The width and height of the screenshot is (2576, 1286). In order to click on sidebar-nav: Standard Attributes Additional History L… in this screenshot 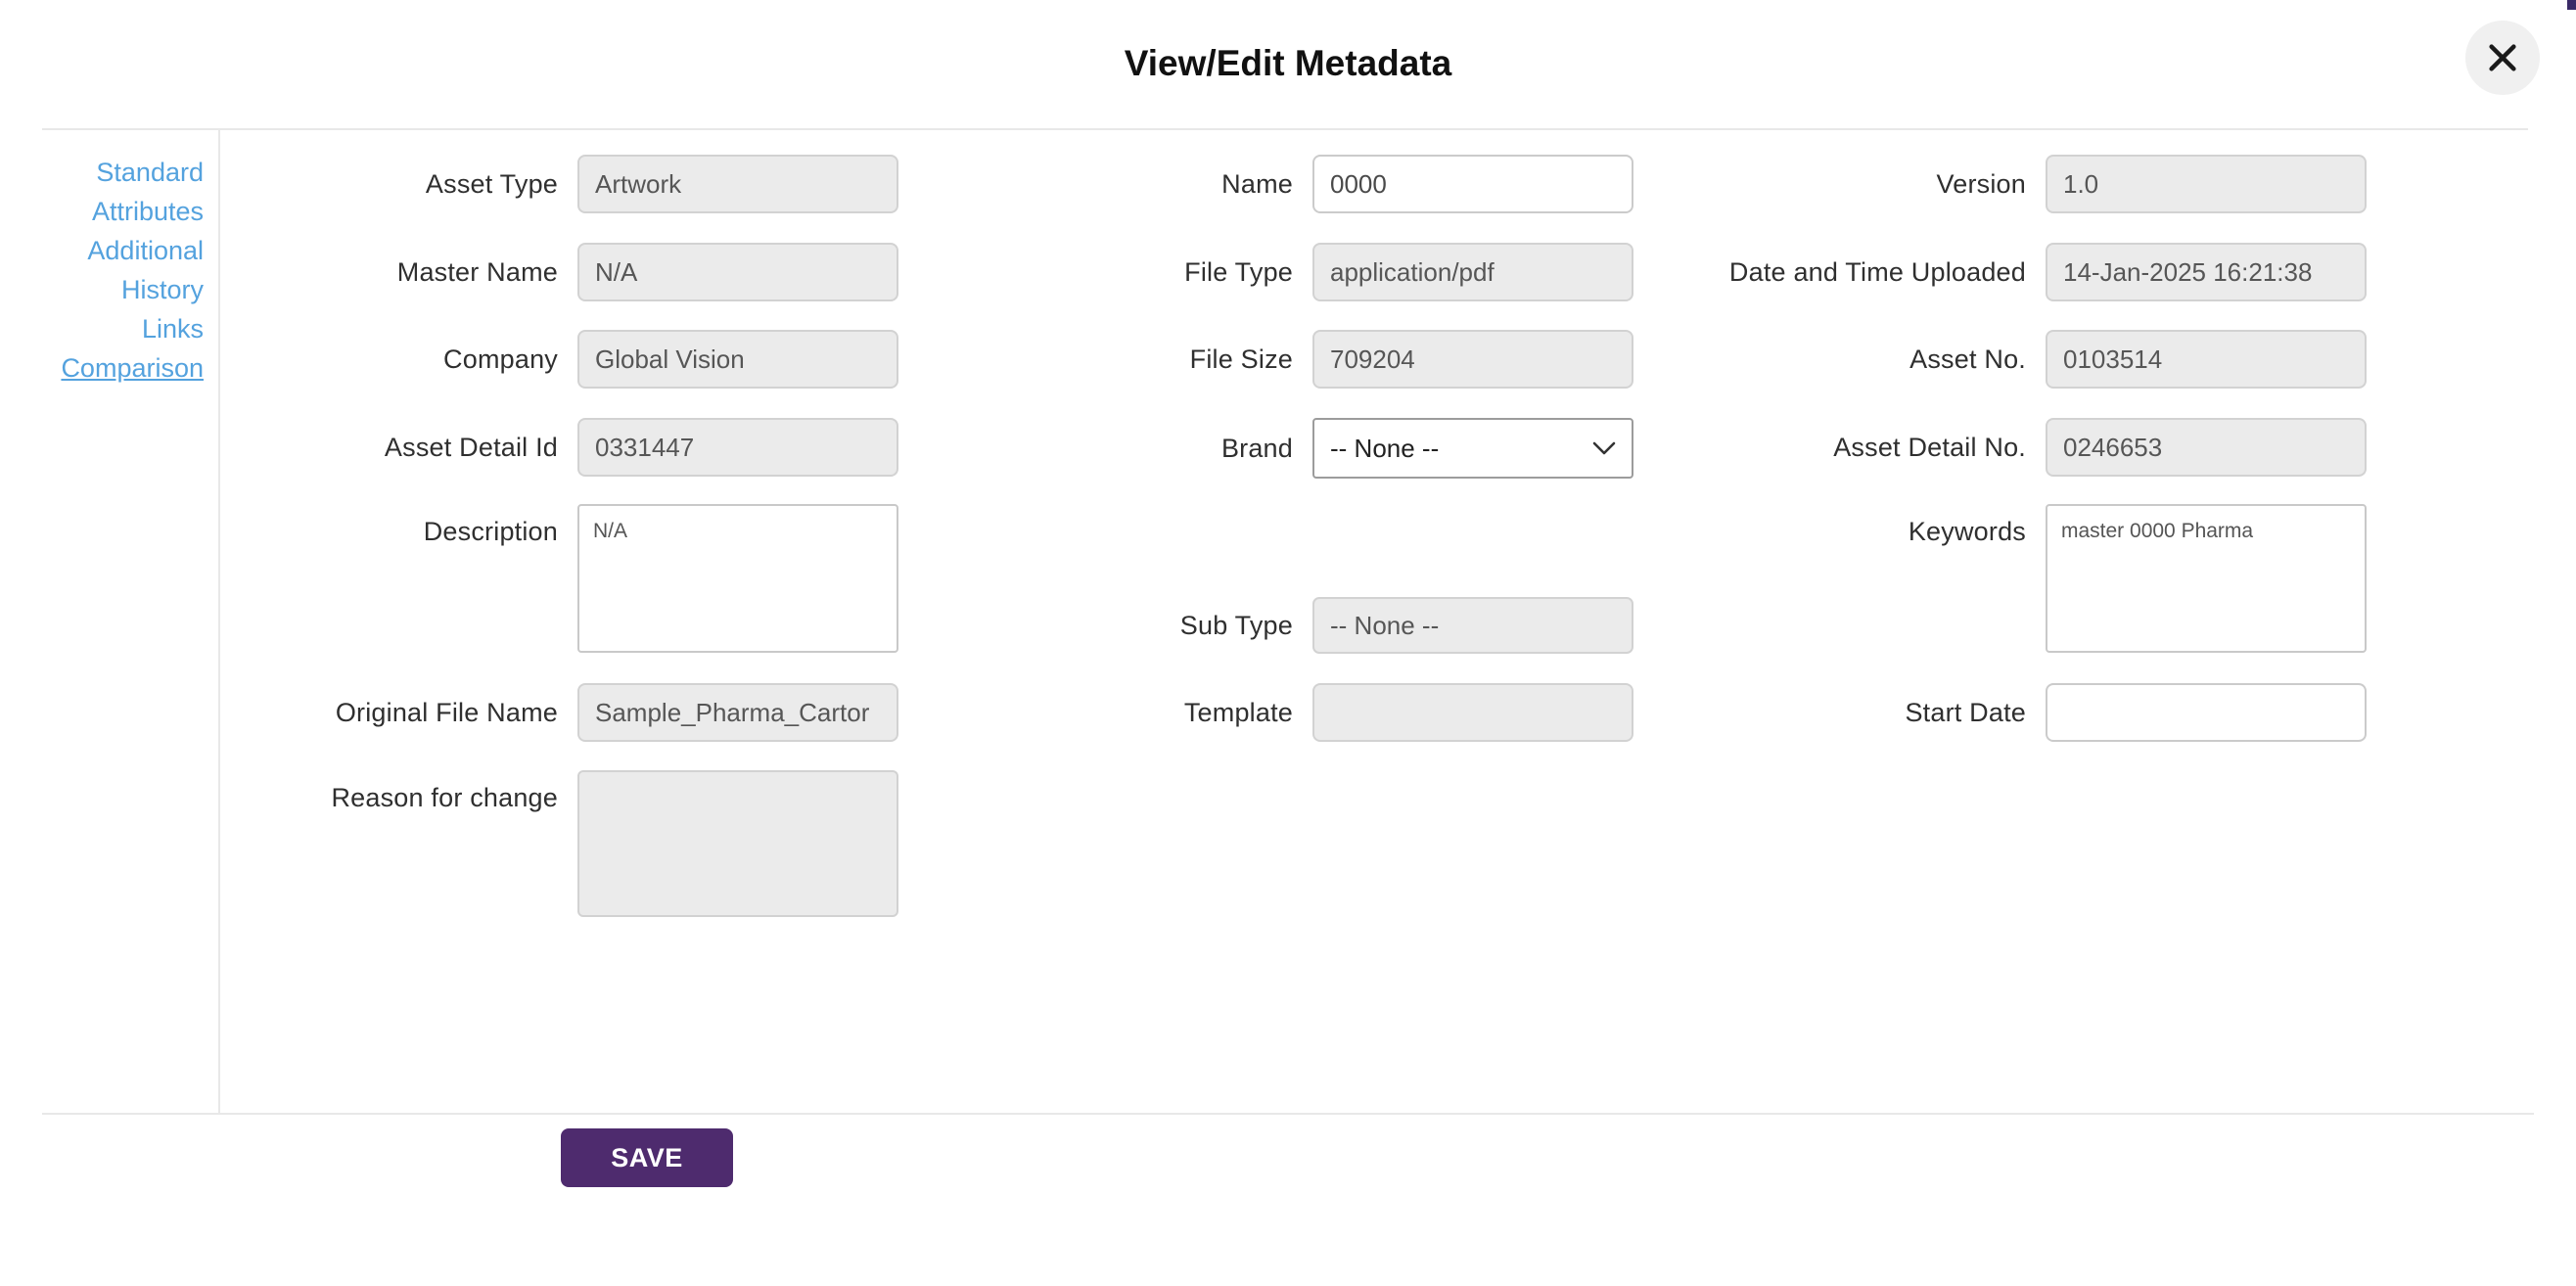, I will do `click(102, 270)`.